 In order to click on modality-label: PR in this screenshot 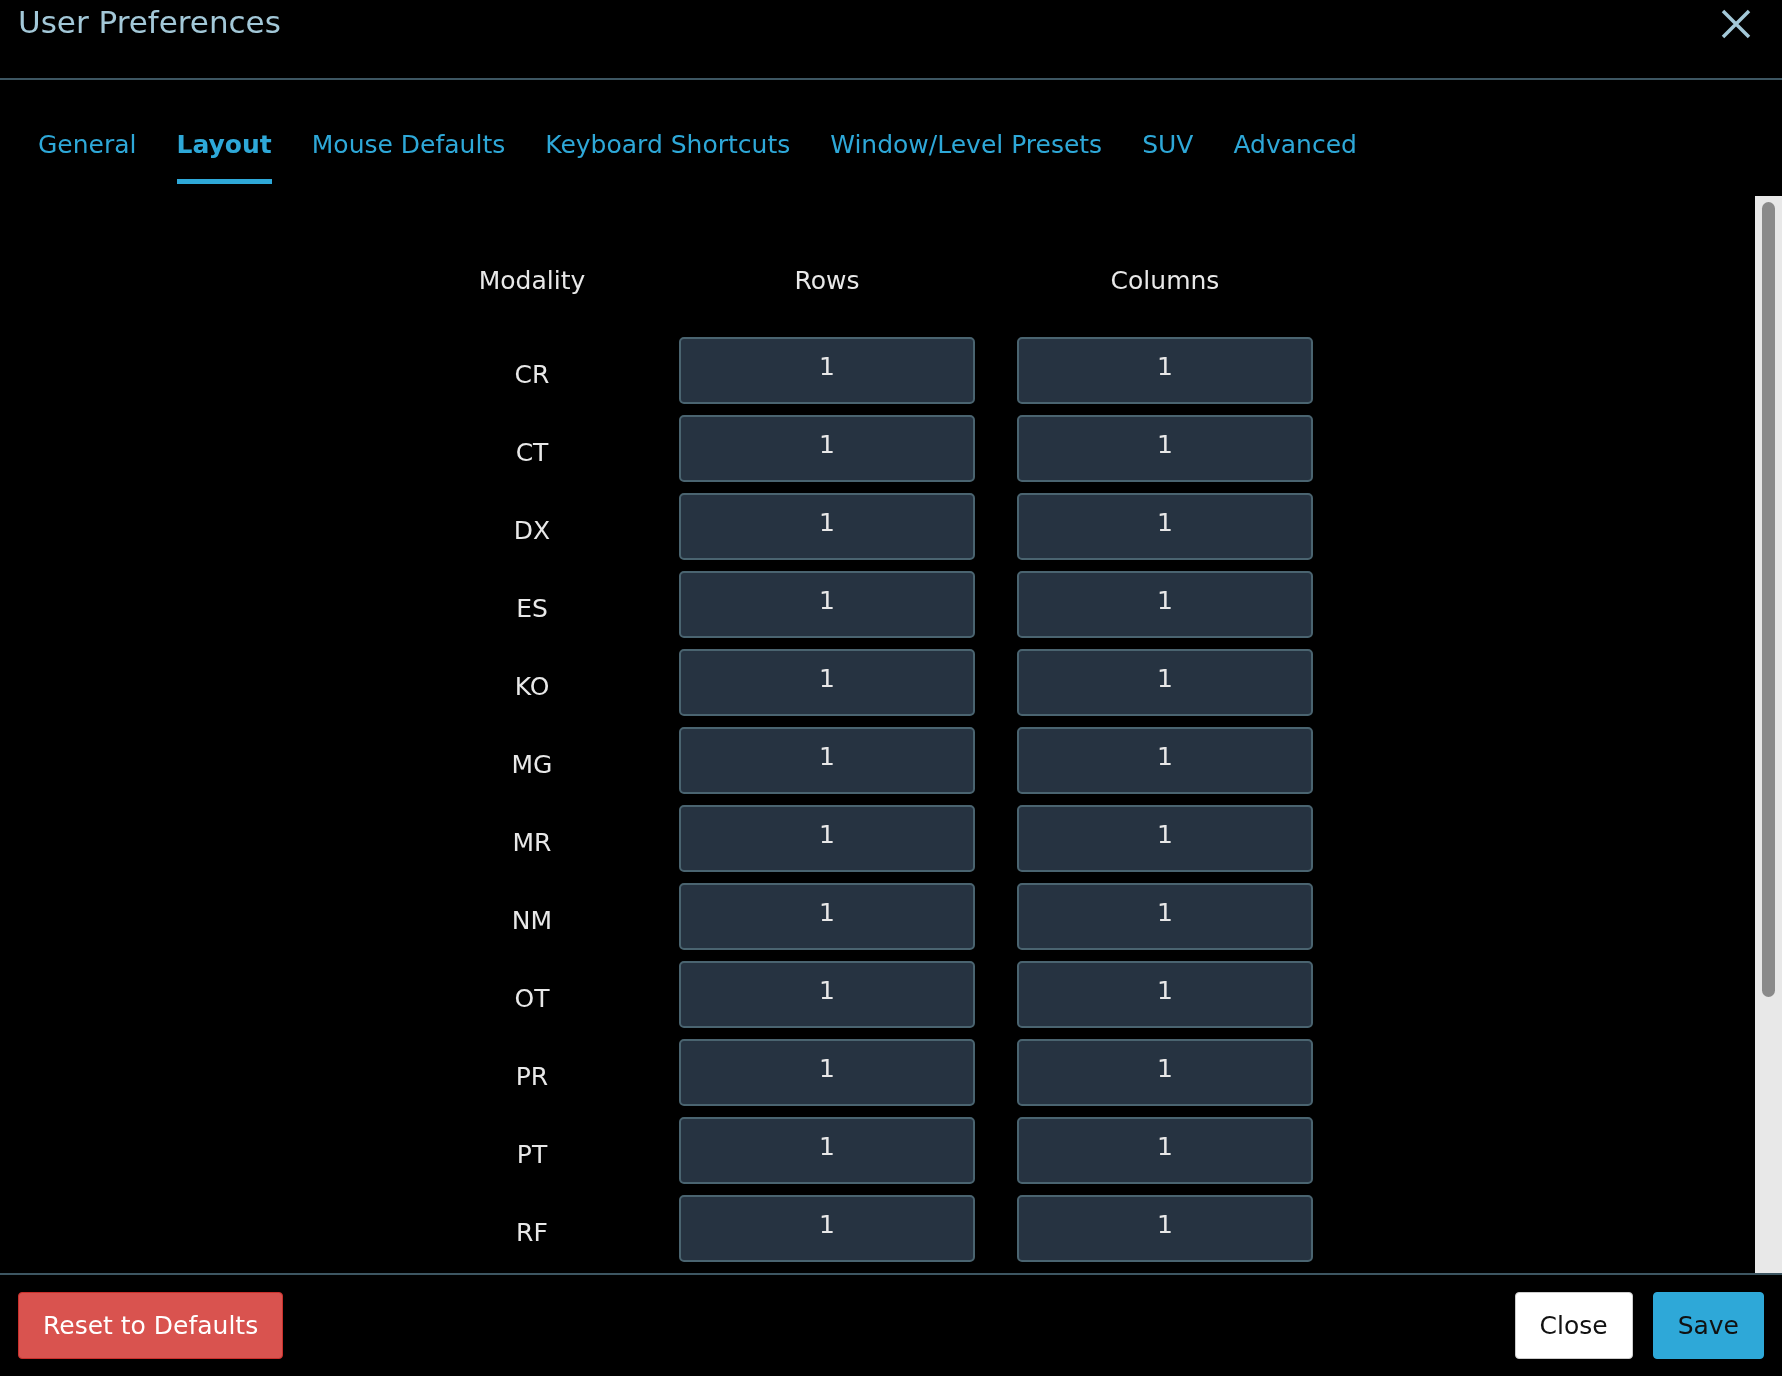, I will do `click(532, 1076)`.